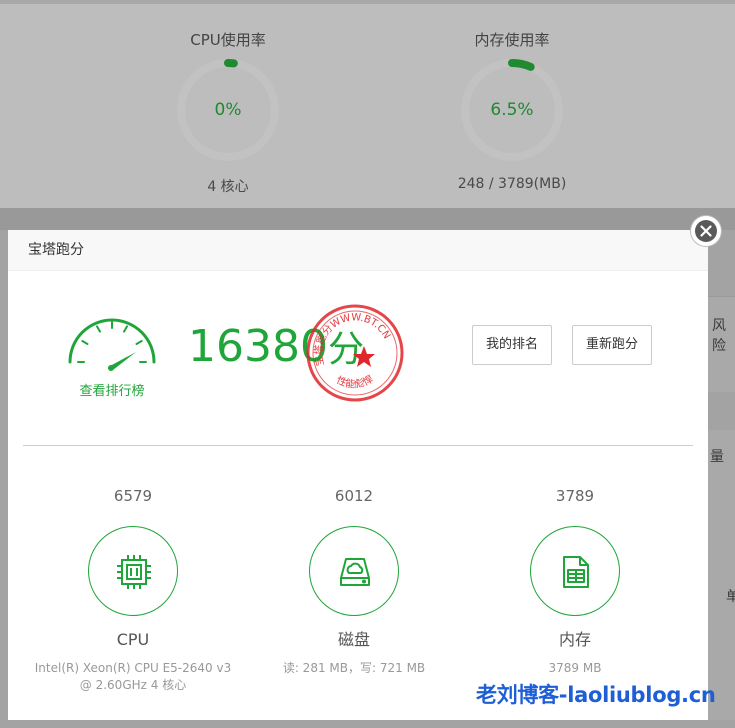 Image resolution: width=735 pixels, height=728 pixels. Describe the element at coordinates (354, 496) in the screenshot. I see `disk-score: 6012` at that location.